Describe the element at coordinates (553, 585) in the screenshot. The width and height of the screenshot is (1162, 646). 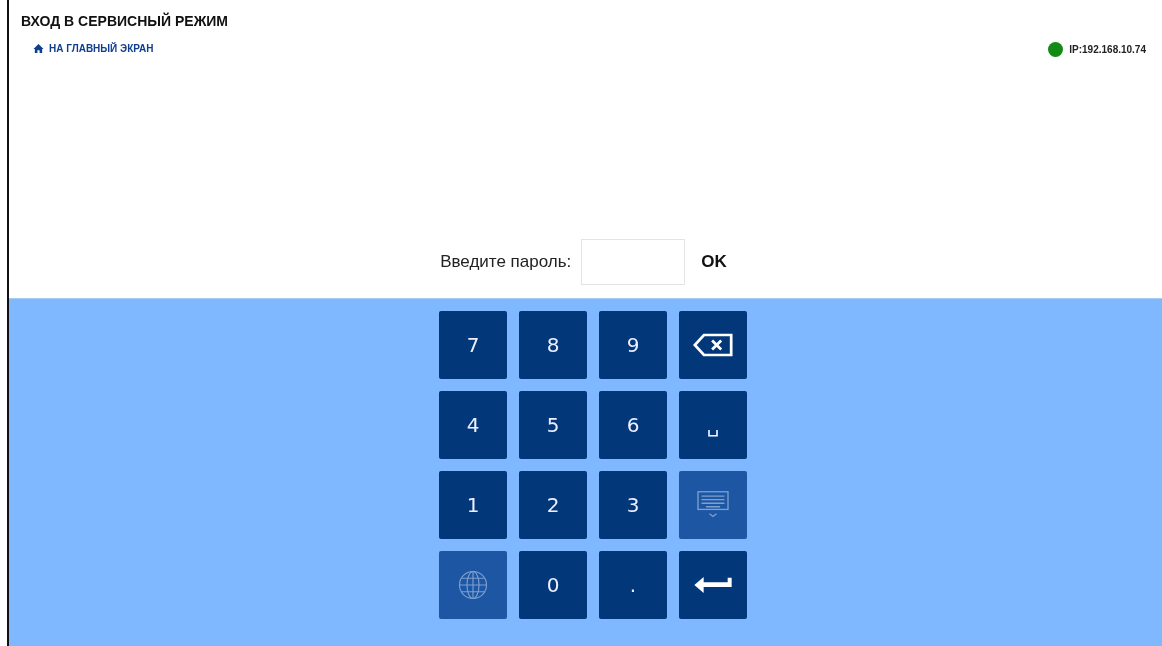
I see `key: 0` at that location.